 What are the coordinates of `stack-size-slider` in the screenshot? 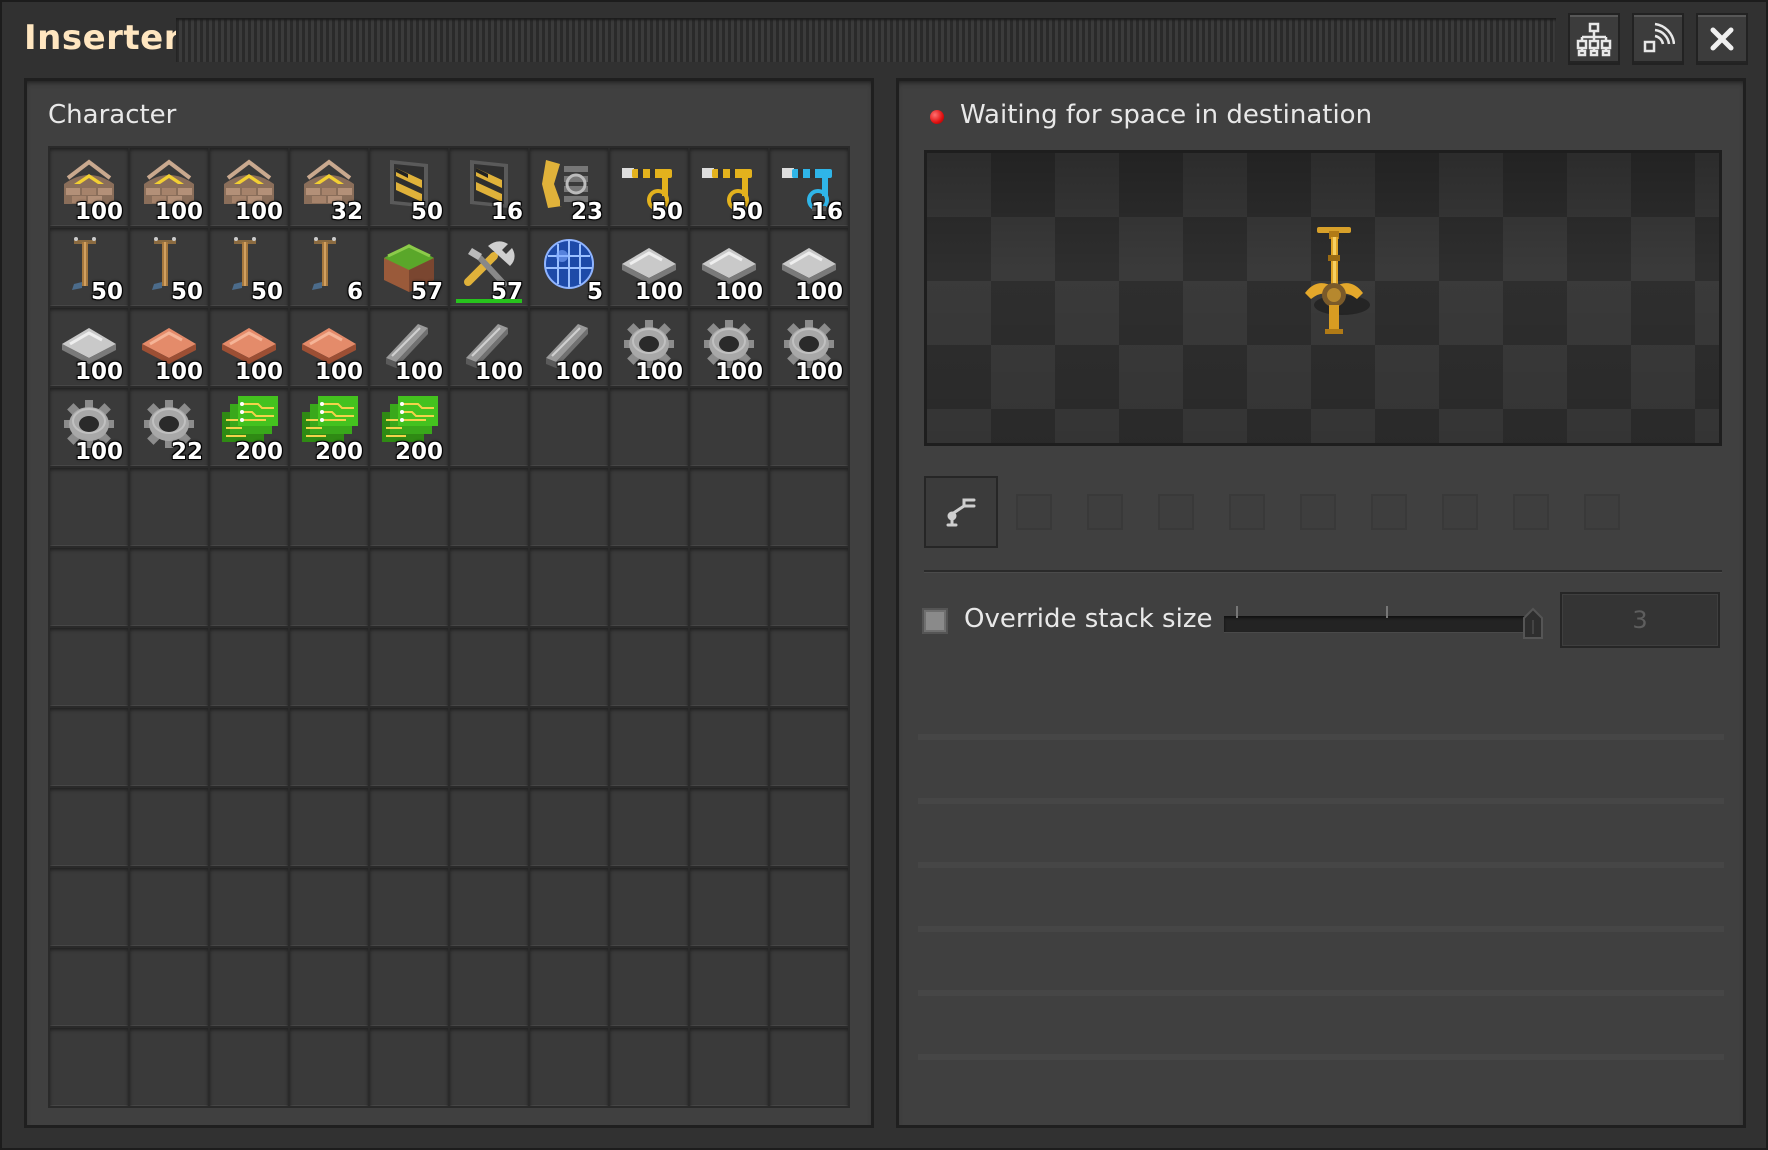 It's located at (1383, 622).